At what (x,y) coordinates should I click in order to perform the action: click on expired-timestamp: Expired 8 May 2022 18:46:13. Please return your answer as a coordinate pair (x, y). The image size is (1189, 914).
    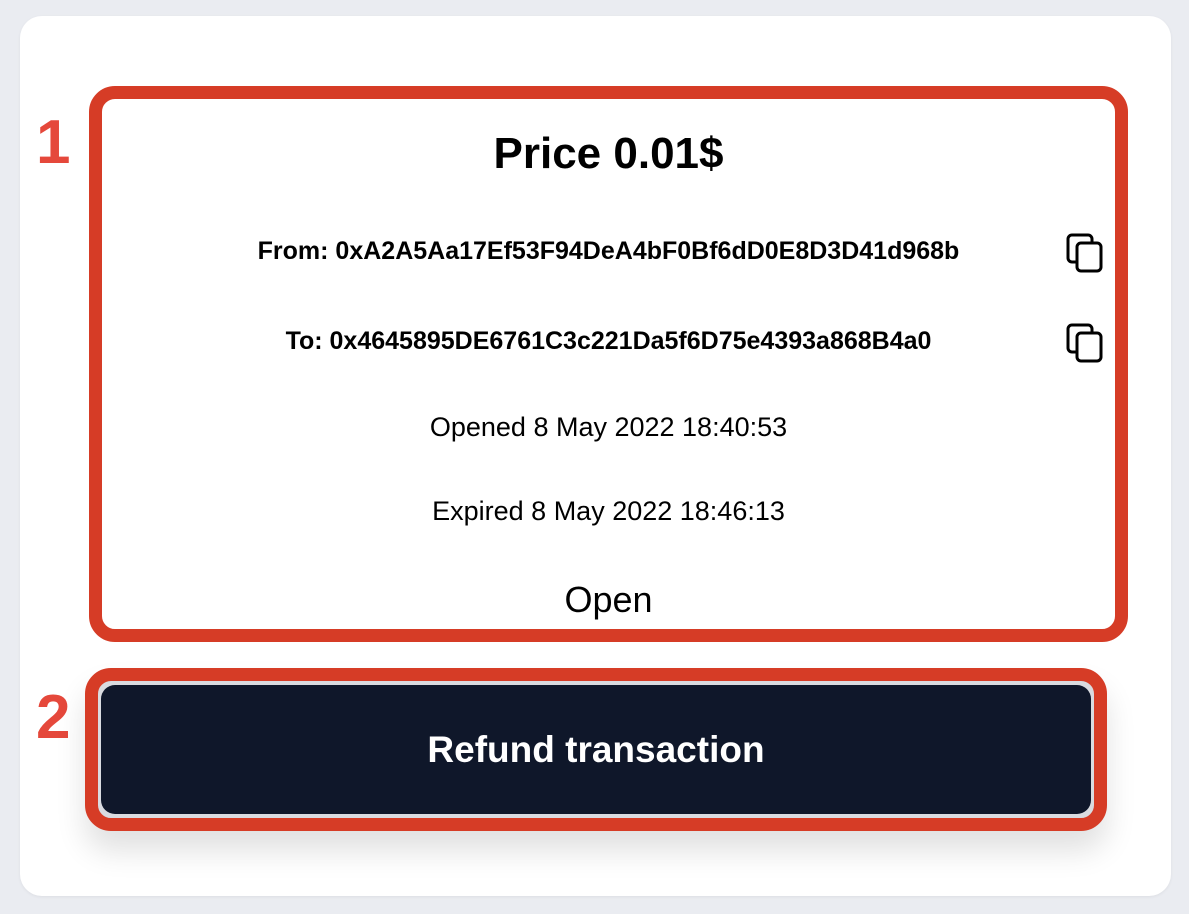
    Looking at the image, I should click on (608, 511).